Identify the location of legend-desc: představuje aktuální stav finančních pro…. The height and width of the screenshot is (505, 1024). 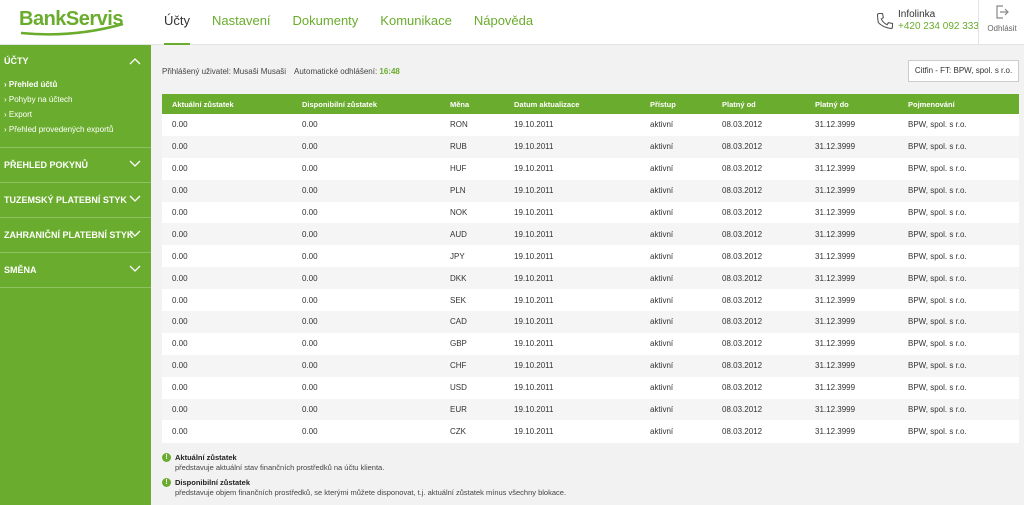
(280, 467).